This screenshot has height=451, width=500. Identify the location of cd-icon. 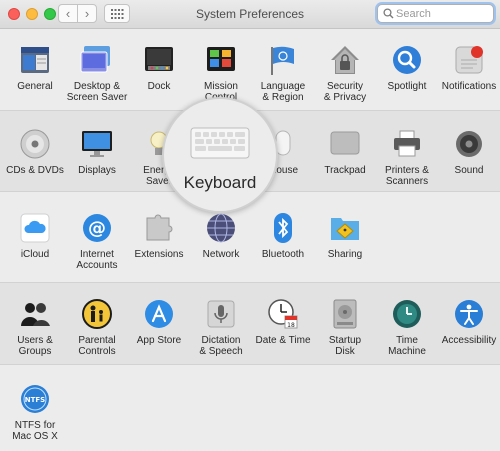
(35, 144).